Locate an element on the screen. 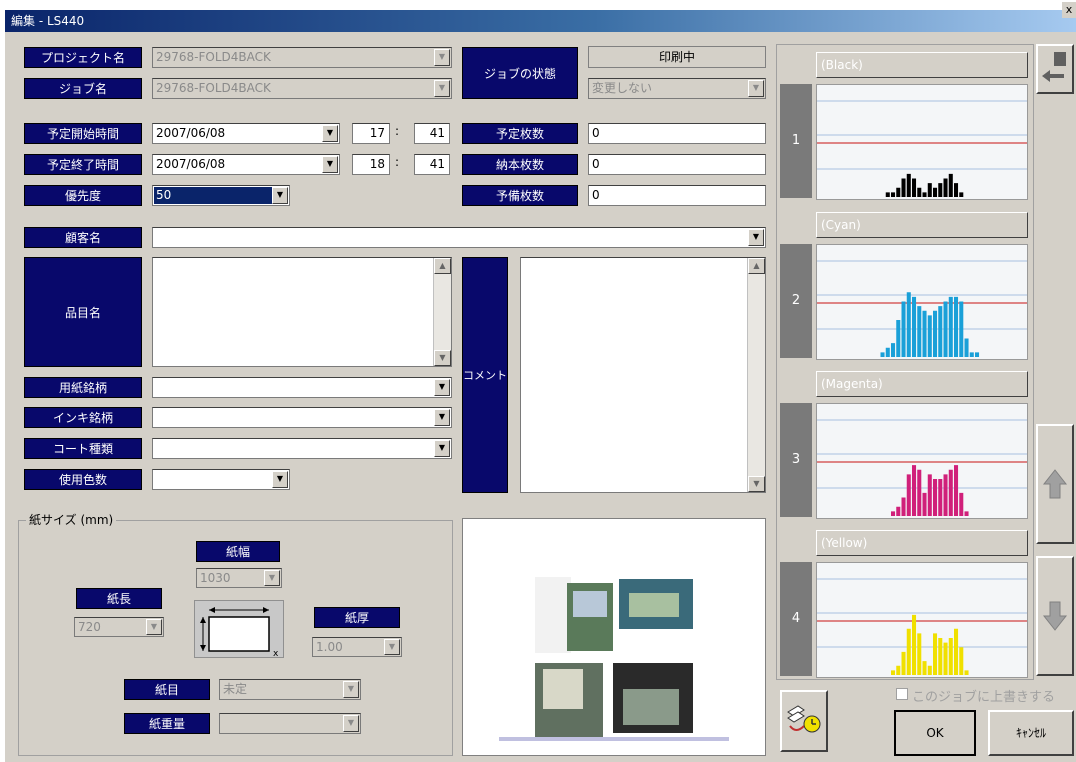  paper-weight-label: 紙重量 is located at coordinates (167, 723).